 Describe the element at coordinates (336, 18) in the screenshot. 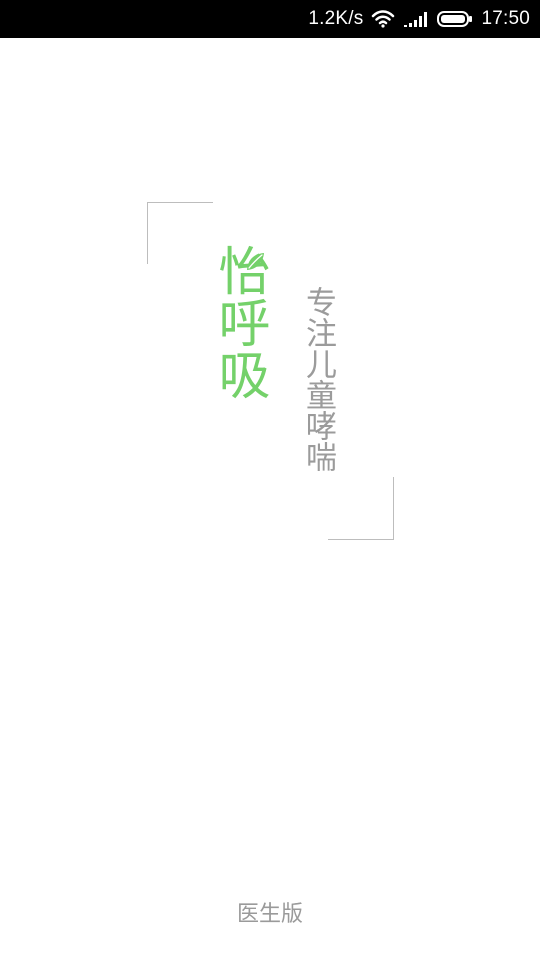

I see `network-speed: 1.2K/s` at that location.